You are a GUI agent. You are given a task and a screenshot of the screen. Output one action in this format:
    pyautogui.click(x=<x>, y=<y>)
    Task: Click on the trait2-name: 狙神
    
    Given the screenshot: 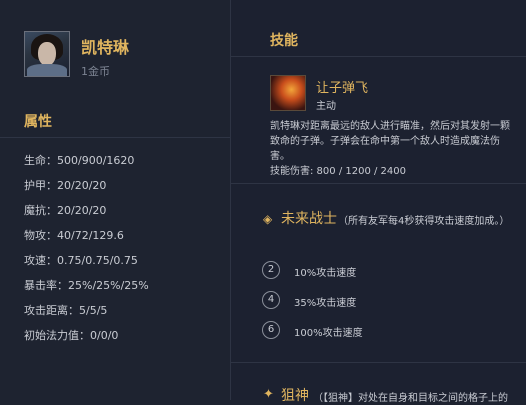 What is the action you would take?
    pyautogui.click(x=295, y=396)
    